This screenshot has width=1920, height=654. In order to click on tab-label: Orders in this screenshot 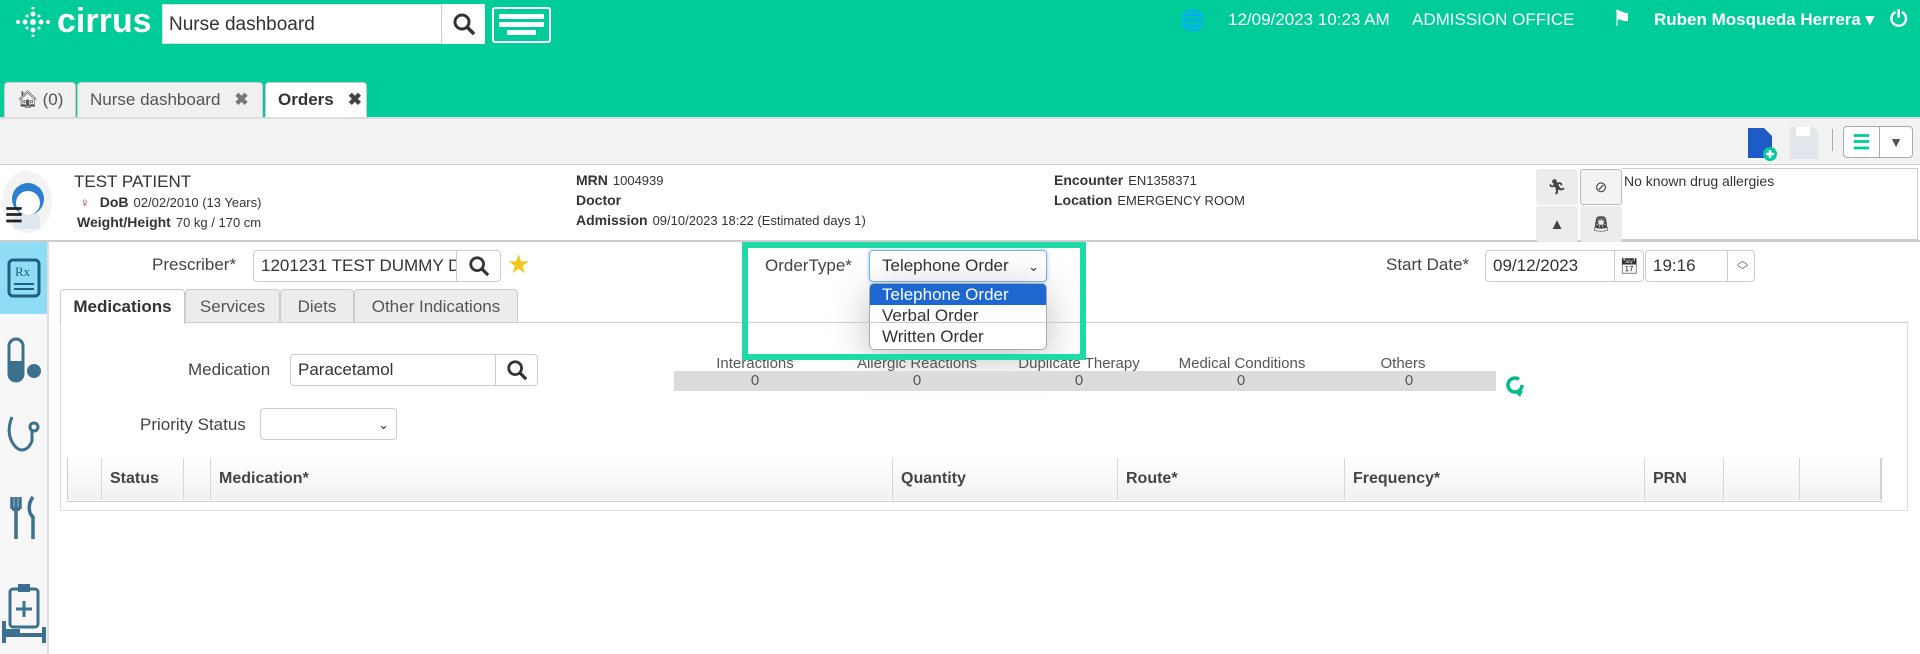, I will do `click(306, 99)`.